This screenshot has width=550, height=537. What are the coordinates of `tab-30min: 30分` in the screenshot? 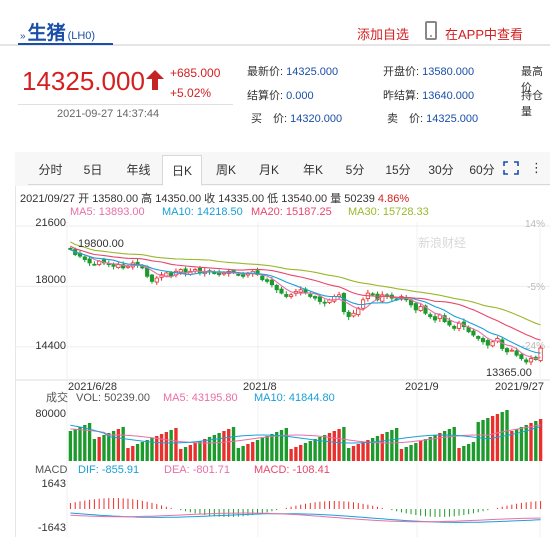 It's located at (441, 170).